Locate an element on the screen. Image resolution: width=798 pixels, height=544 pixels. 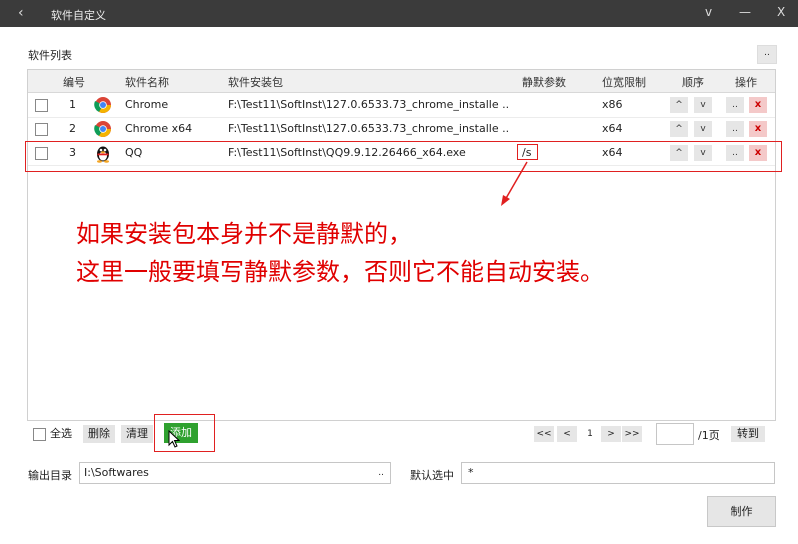
last-page-button: >> is located at coordinates (632, 434).